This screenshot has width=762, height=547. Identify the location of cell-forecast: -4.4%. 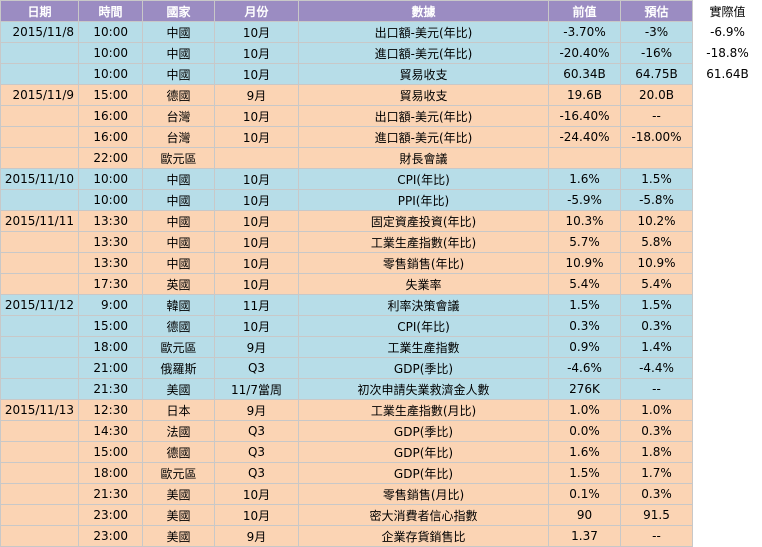
(657, 368).